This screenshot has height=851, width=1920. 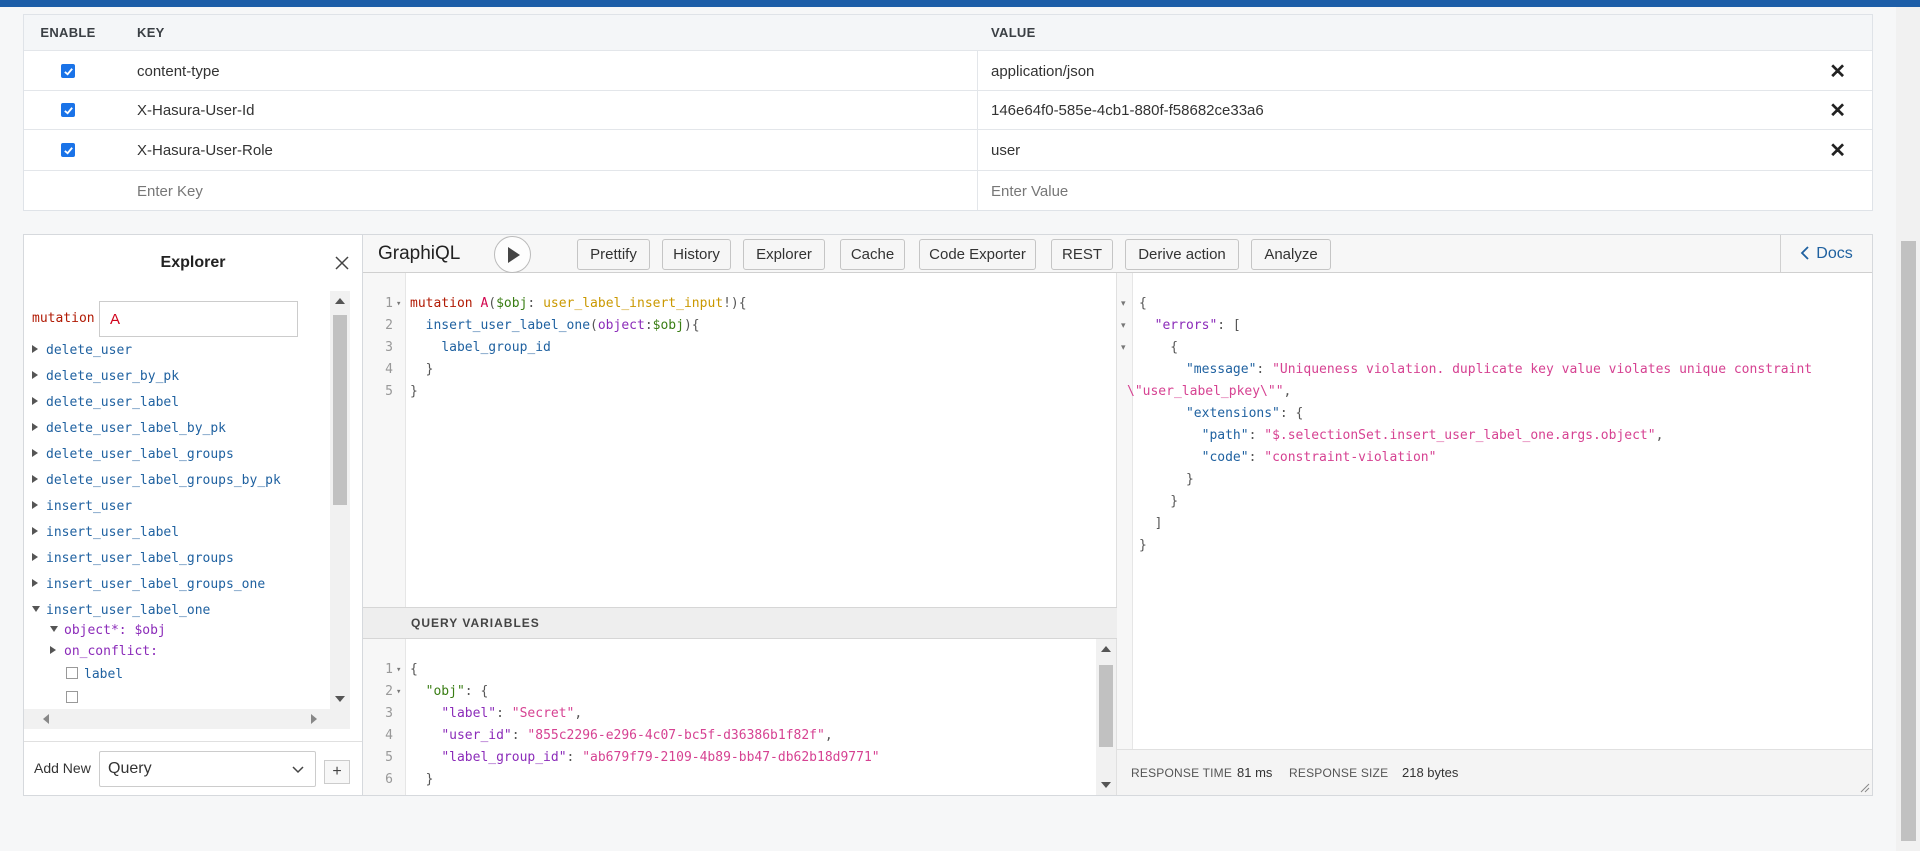 I want to click on header-value: application/json, so click(x=1409, y=71).